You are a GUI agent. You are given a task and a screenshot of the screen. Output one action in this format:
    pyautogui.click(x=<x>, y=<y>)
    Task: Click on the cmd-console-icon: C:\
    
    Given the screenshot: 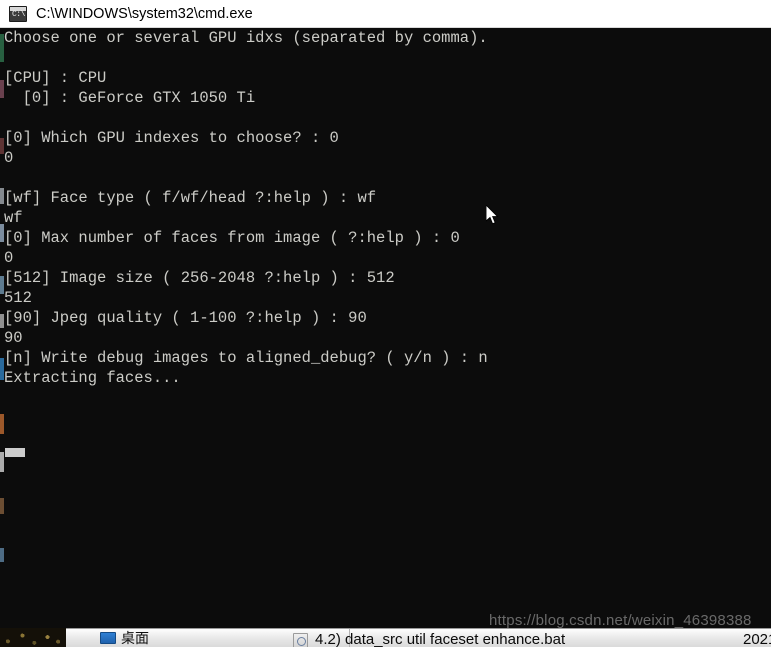 What is the action you would take?
    pyautogui.click(x=18, y=13)
    